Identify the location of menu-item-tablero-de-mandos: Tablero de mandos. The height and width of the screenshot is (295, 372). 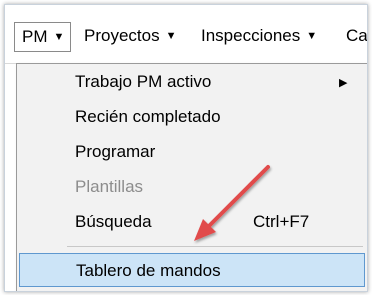
(192, 270).